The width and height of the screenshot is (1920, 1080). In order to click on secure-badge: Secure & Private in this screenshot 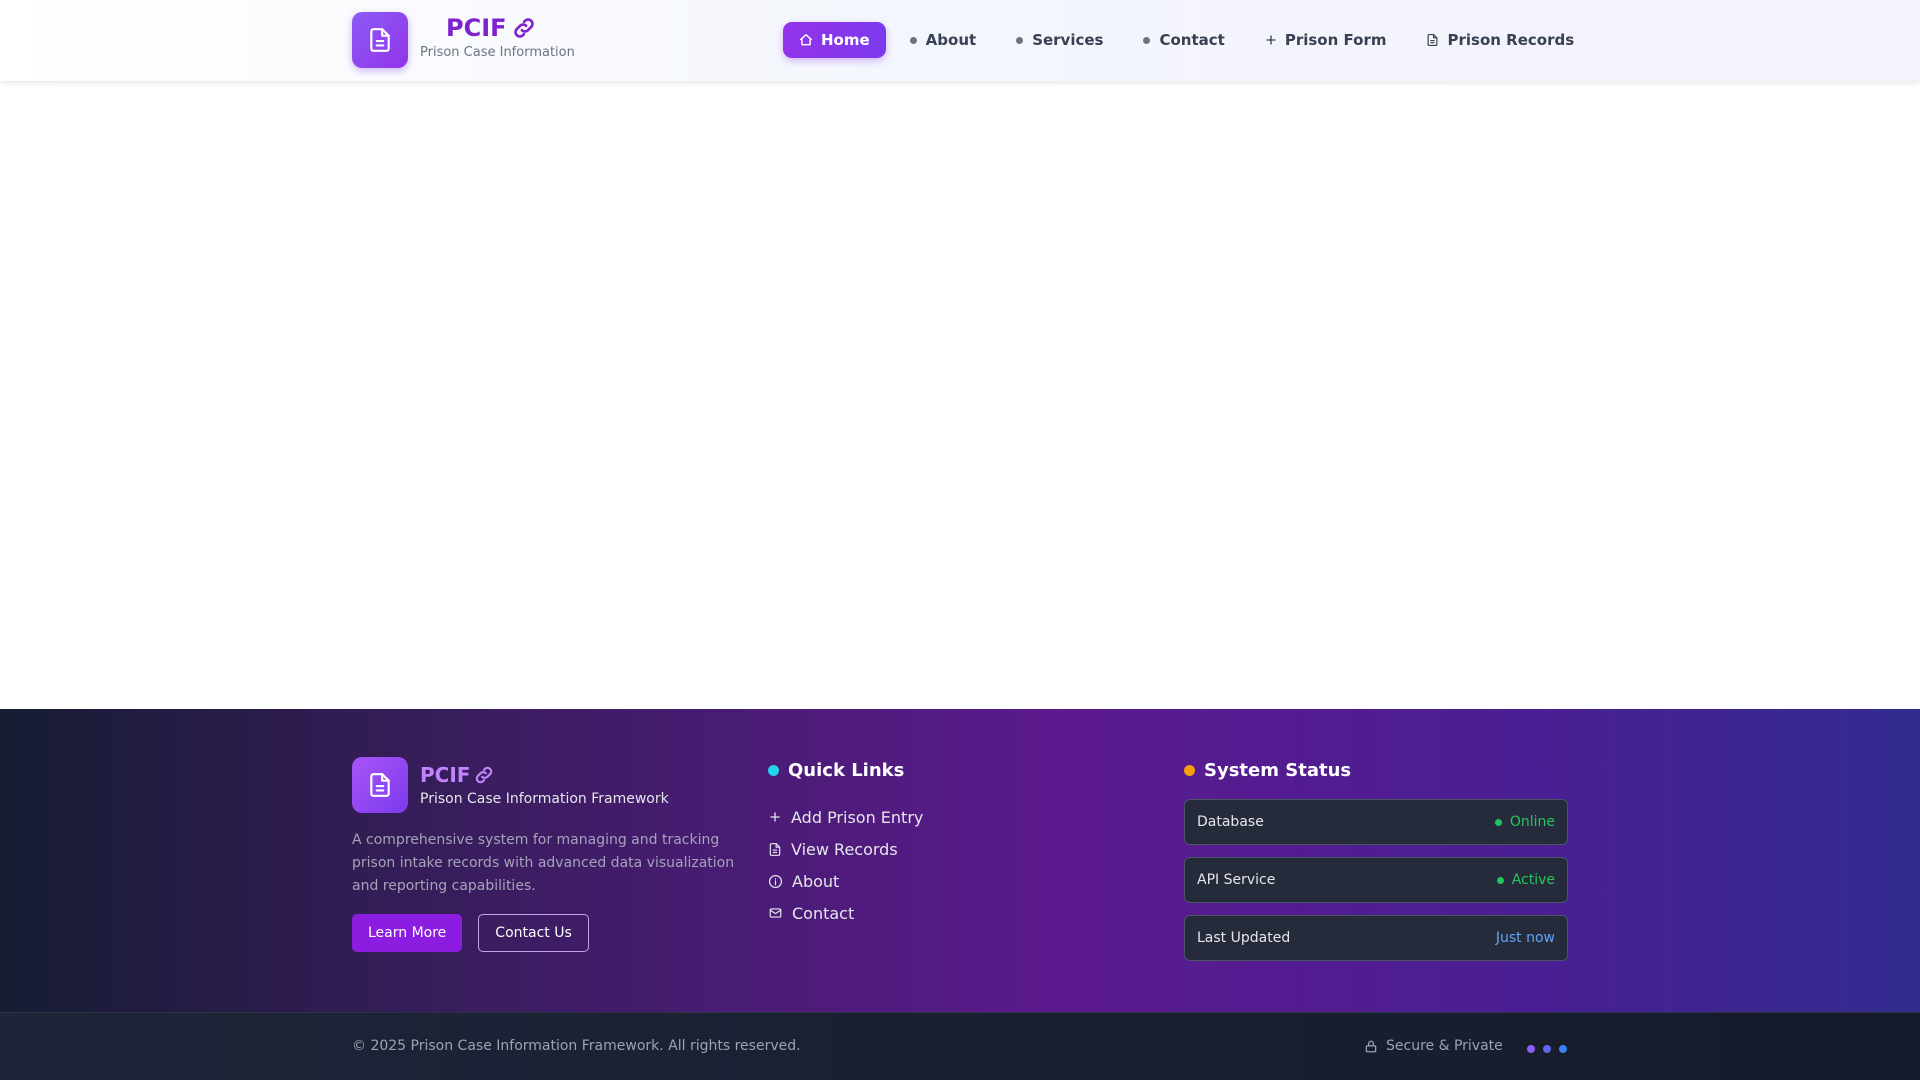, I will do `click(1433, 1046)`.